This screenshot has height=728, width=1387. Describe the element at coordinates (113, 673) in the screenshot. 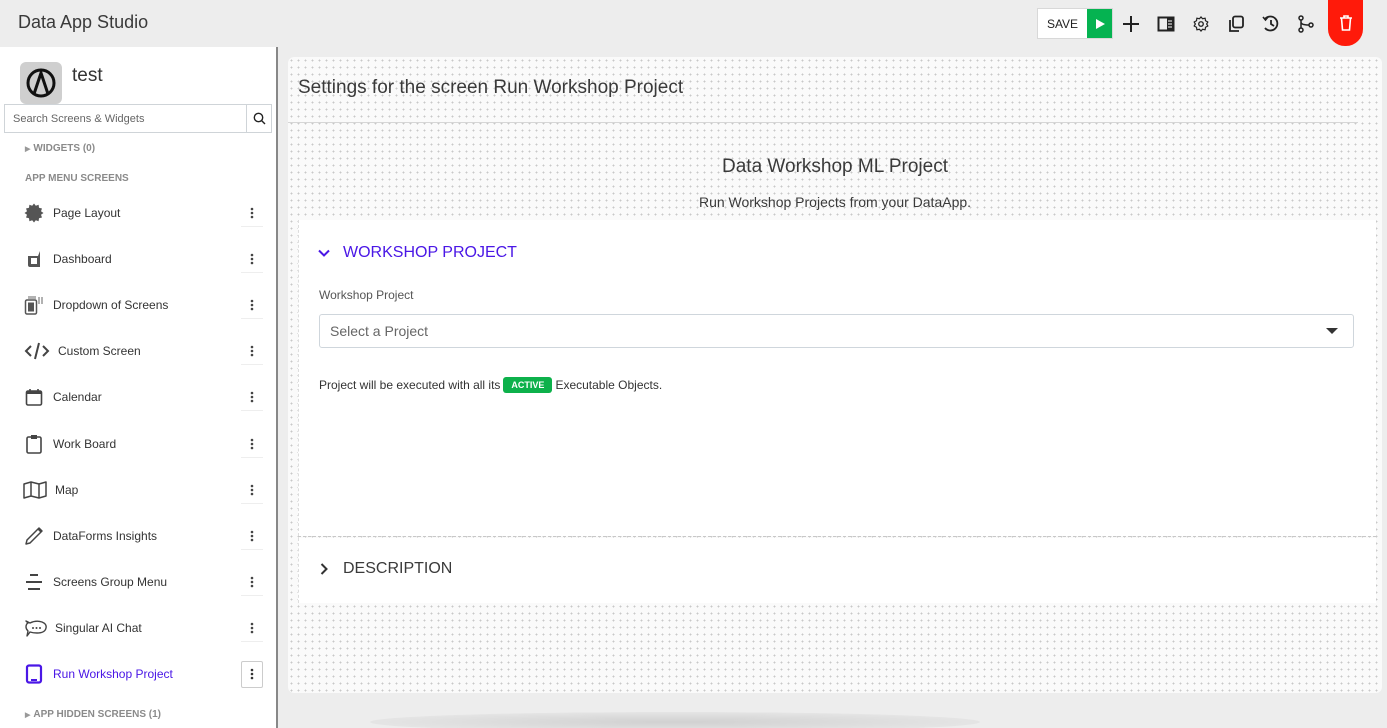

I see `sidebar-item-label: Run Workshop Project` at that location.